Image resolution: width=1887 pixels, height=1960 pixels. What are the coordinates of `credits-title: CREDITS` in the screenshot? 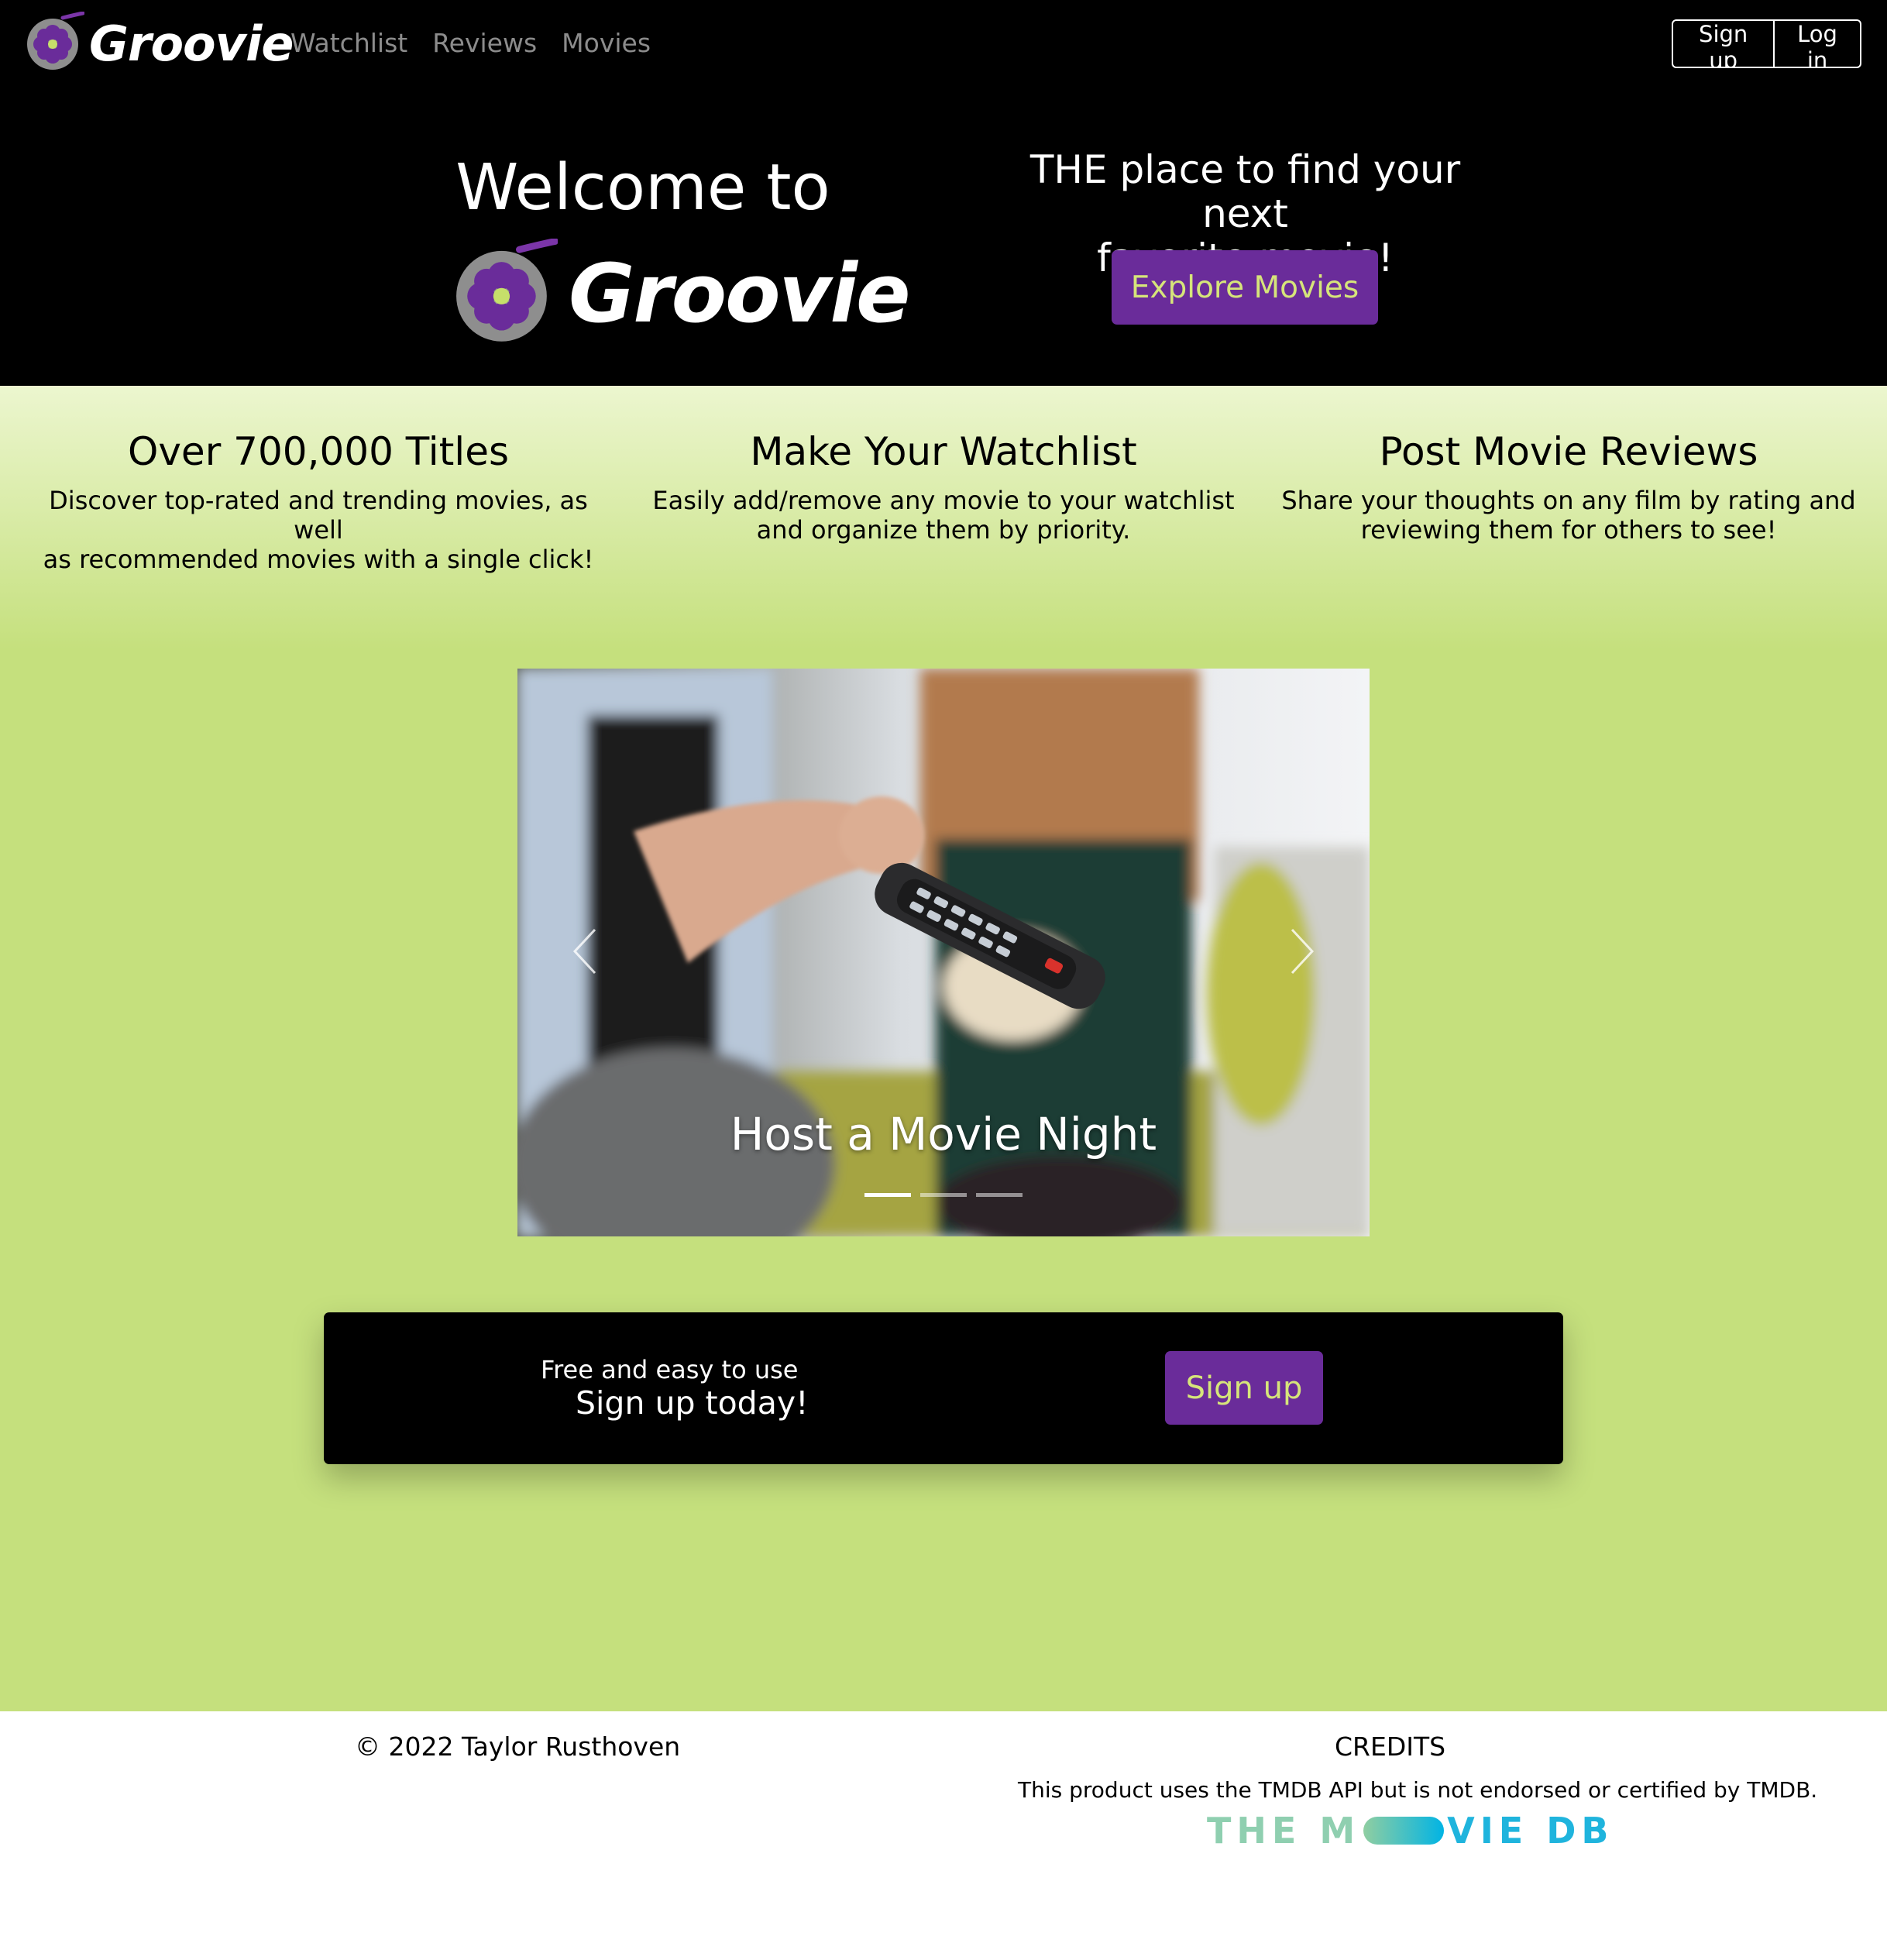 It's located at (1390, 1746).